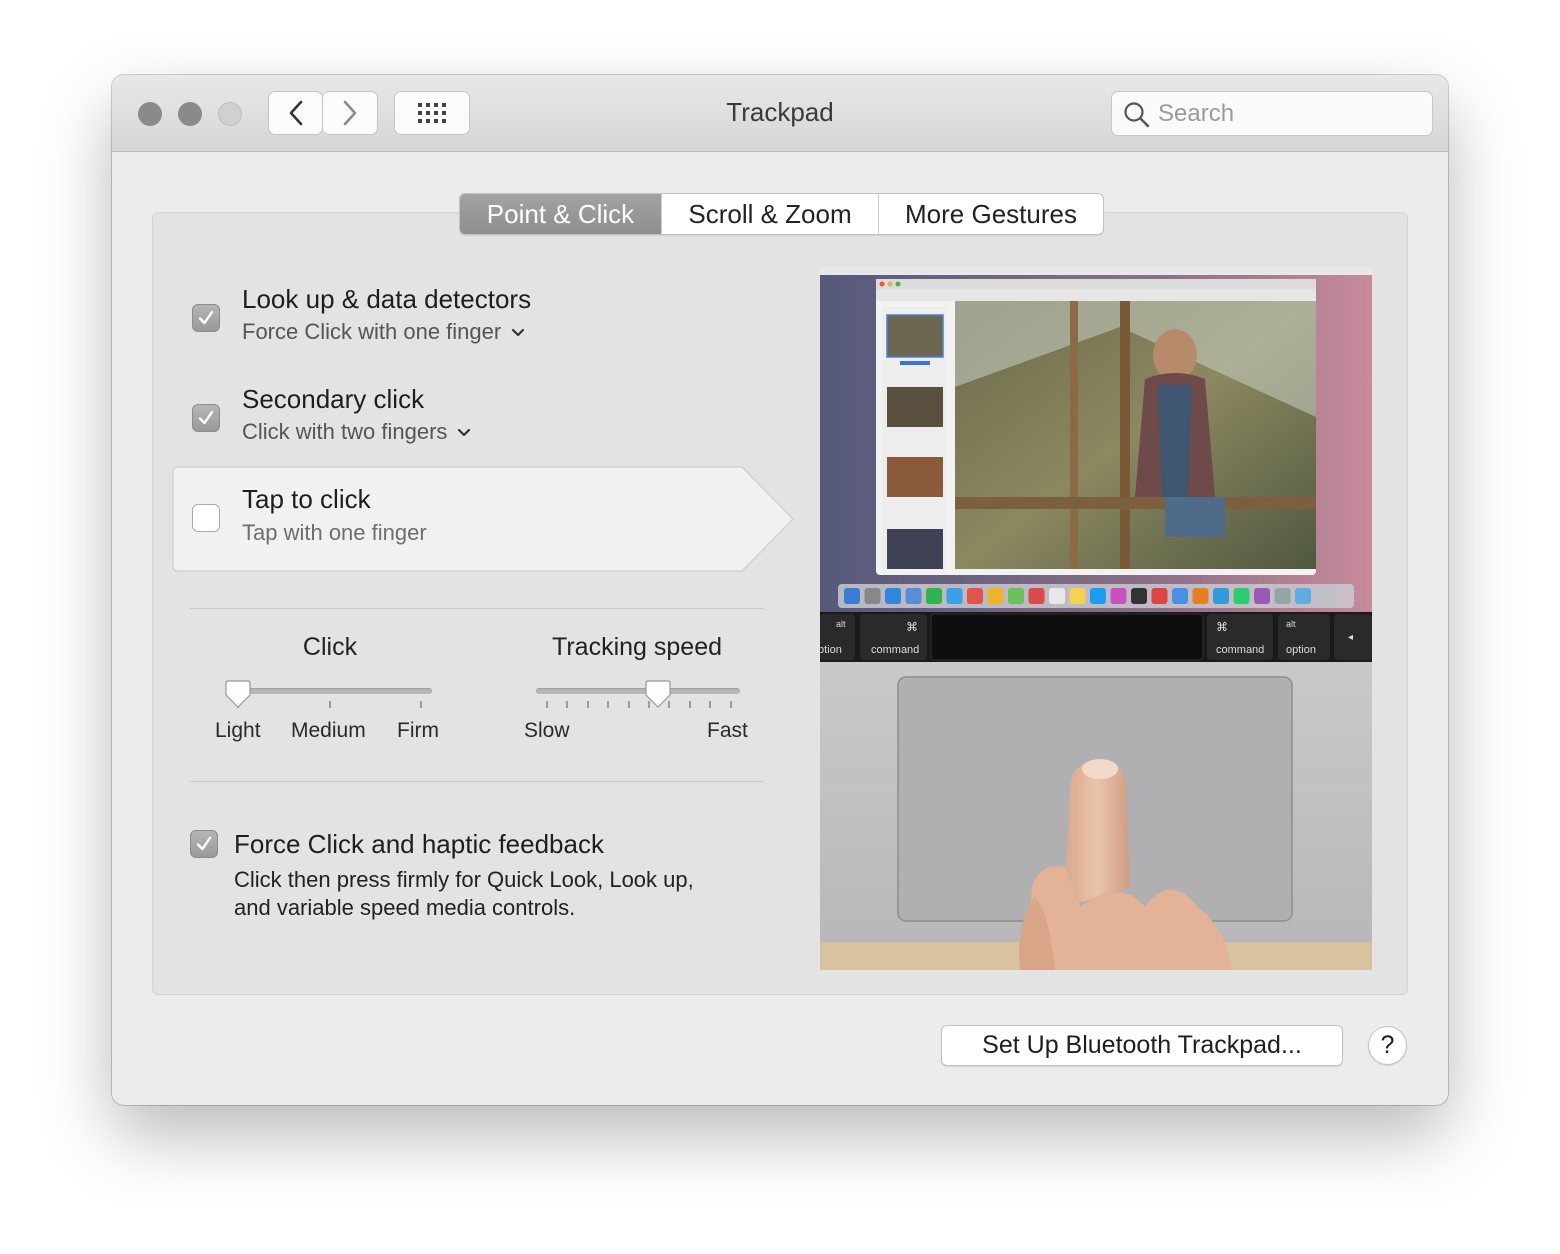 The width and height of the screenshot is (1560, 1254). What do you see at coordinates (1350, 637) in the screenshot?
I see `key-arrow-label: ◂` at bounding box center [1350, 637].